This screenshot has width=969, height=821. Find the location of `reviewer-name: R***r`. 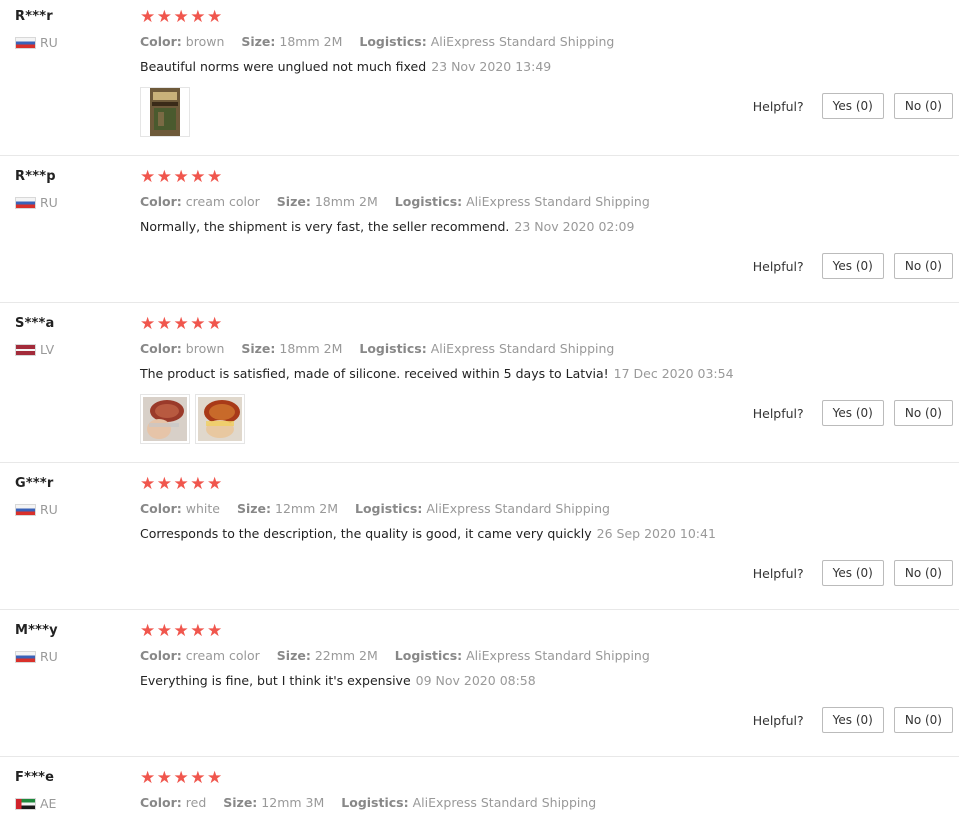

reviewer-name: R***r is located at coordinates (34, 16).